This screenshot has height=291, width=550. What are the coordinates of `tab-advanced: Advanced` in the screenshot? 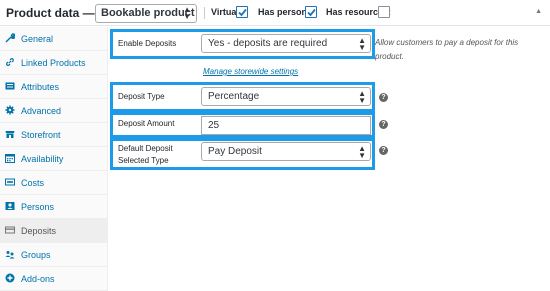 It's located at (54, 111).